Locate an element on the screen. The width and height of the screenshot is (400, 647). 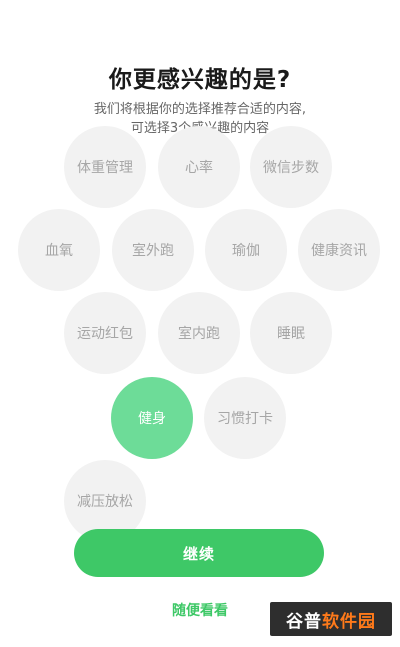
interest-bubble-weight-management: 体重管理 is located at coordinates (105, 167).